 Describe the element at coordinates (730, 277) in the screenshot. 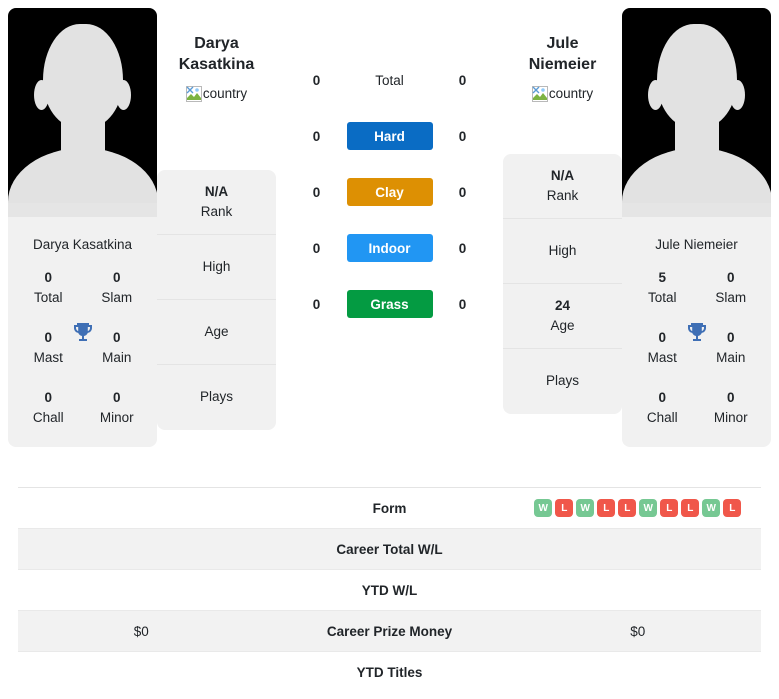

I see `stat-slam-right-value: 0` at that location.